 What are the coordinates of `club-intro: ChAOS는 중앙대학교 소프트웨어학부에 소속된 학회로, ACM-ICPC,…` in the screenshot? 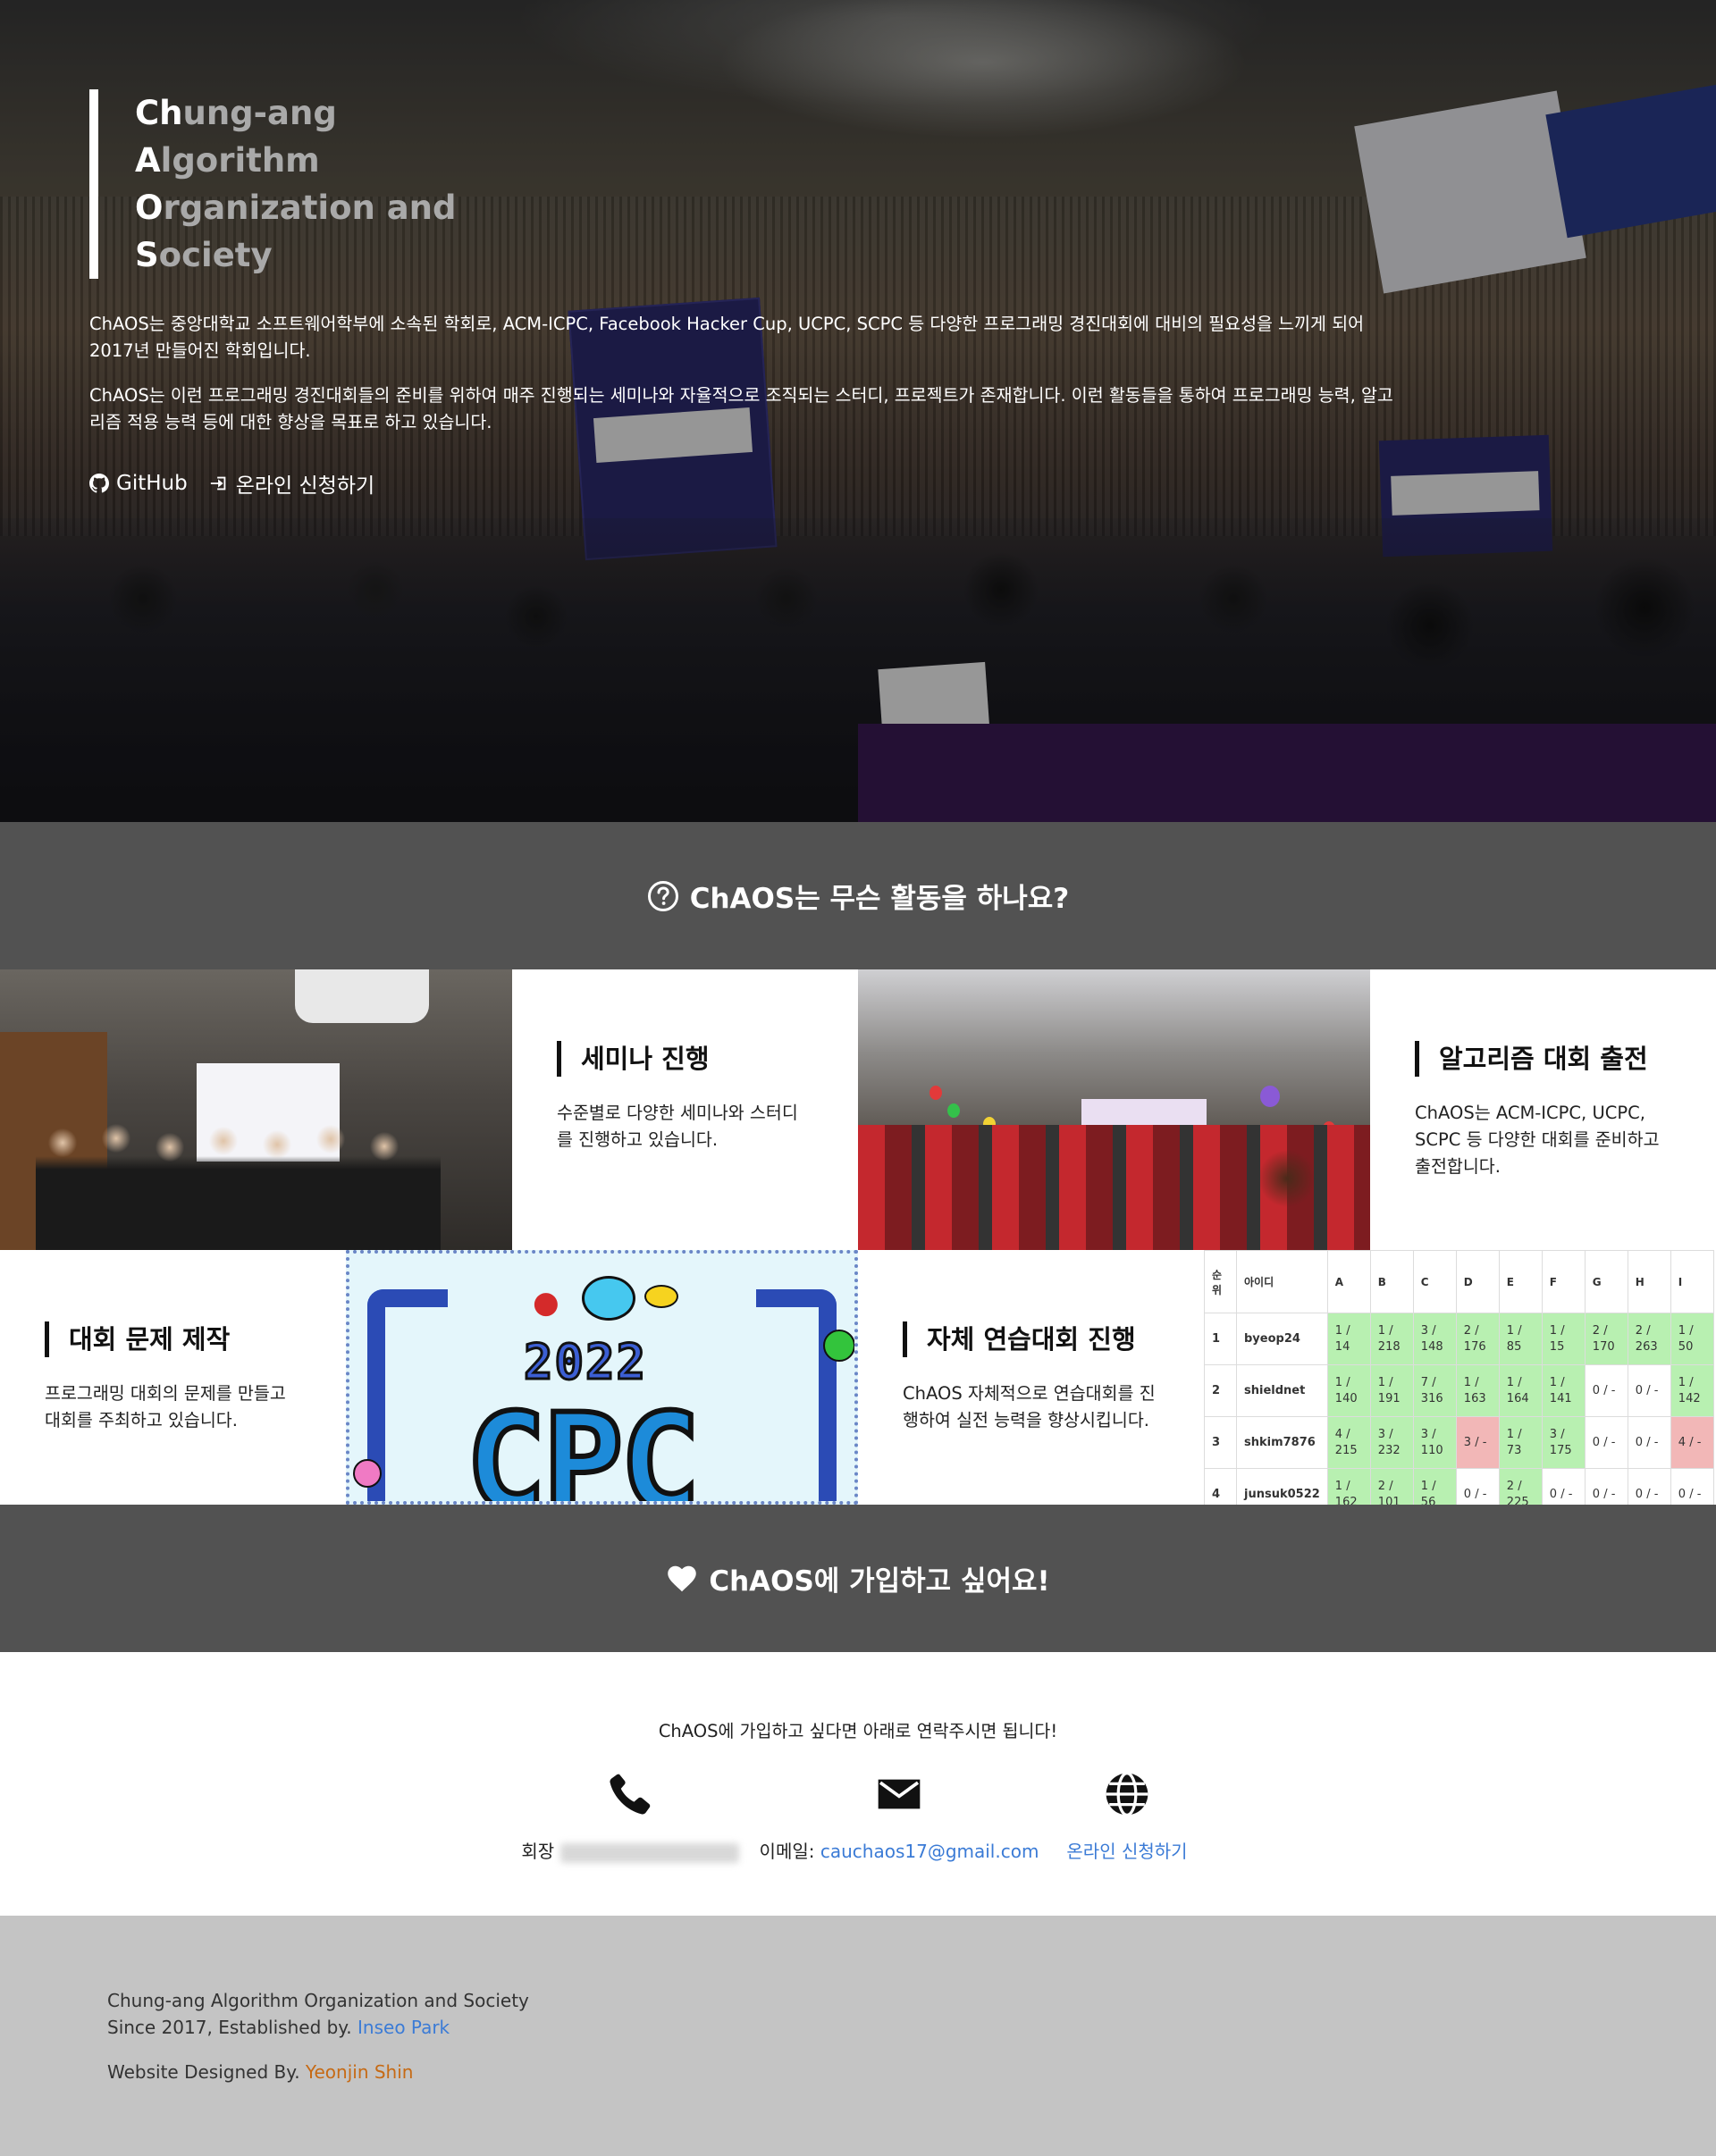 It's located at (742, 373).